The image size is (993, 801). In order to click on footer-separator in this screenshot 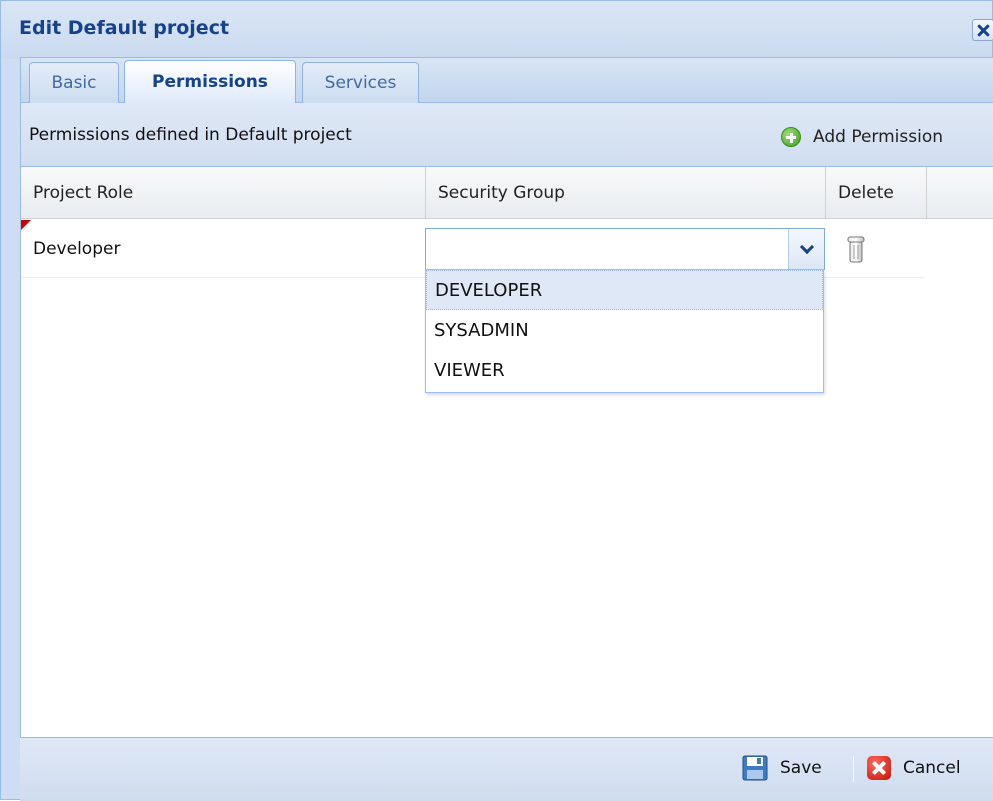, I will do `click(853, 769)`.